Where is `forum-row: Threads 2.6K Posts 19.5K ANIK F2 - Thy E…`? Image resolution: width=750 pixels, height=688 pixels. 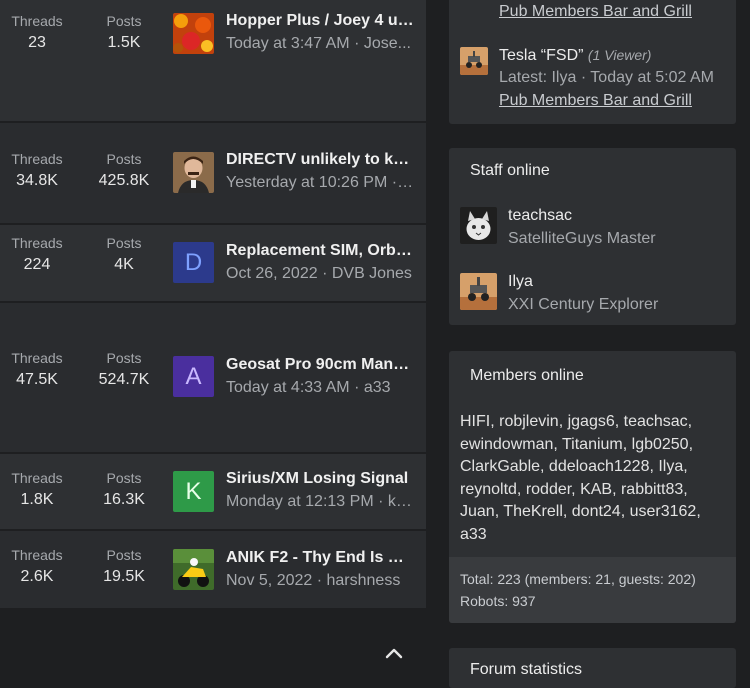 forum-row: Threads 2.6K Posts 19.5K ANIK F2 - Thy E… is located at coordinates (213, 569).